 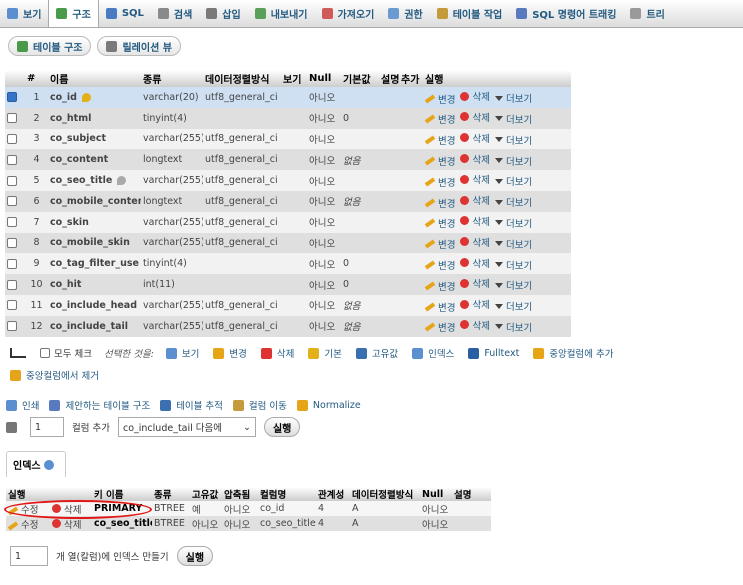 I want to click on structure-subtab: 테이블 구조, so click(x=50, y=46).